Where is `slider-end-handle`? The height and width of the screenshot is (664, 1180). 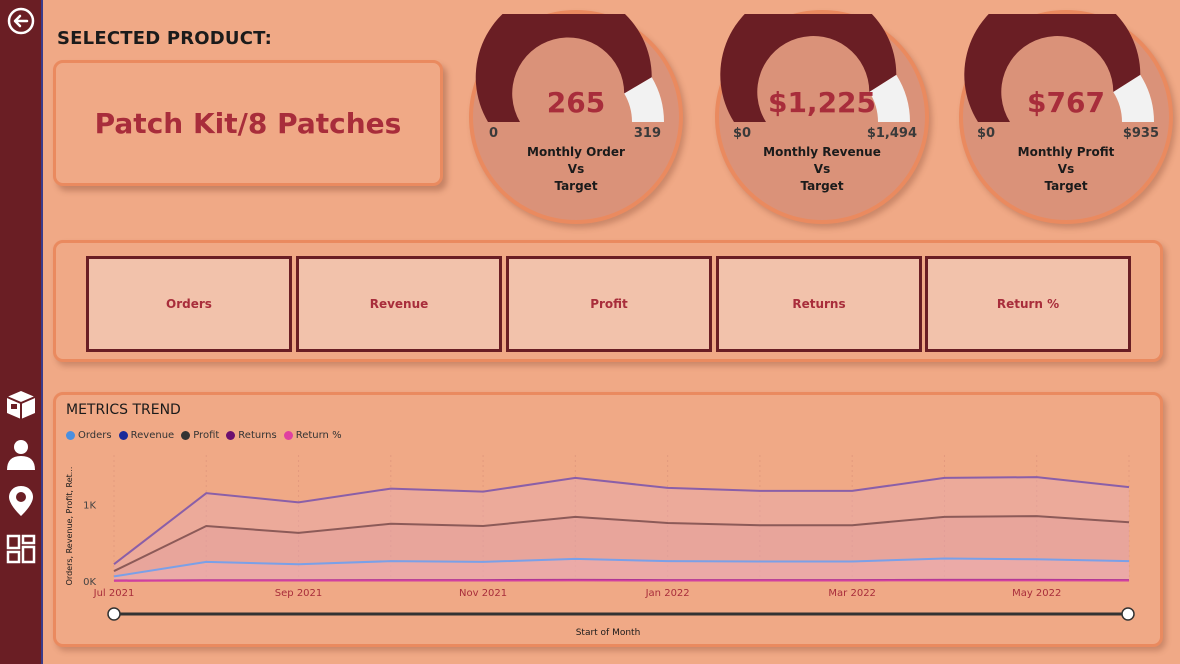
slider-end-handle is located at coordinates (1128, 614).